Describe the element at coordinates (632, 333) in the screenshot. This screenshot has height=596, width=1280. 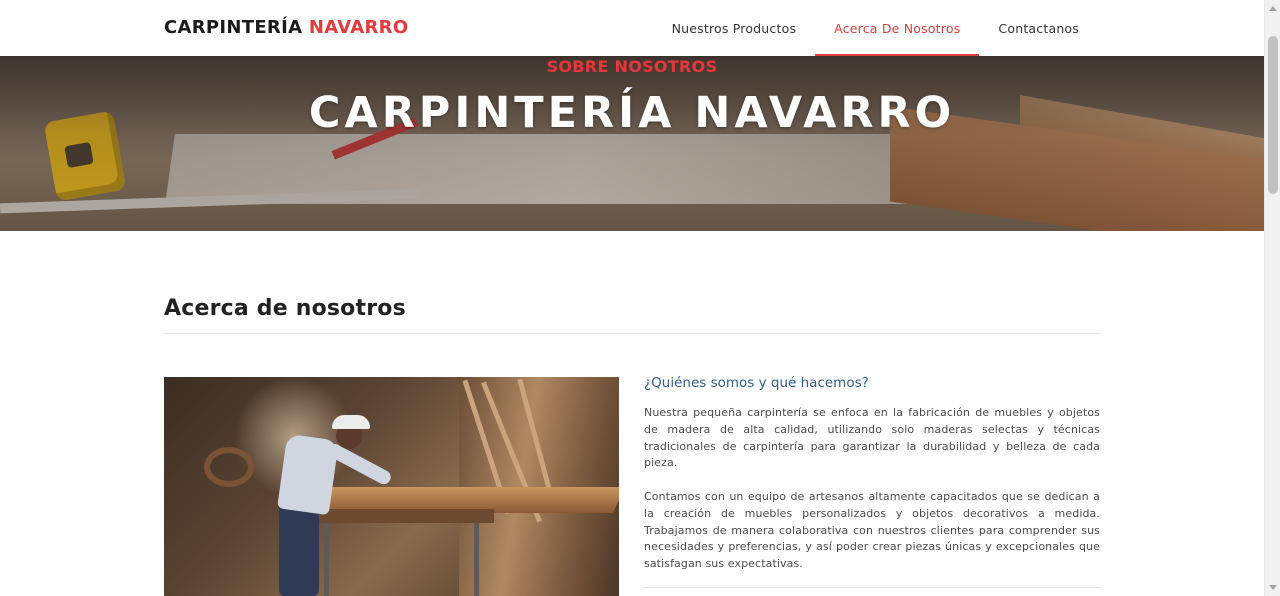
I see `section-divider` at that location.